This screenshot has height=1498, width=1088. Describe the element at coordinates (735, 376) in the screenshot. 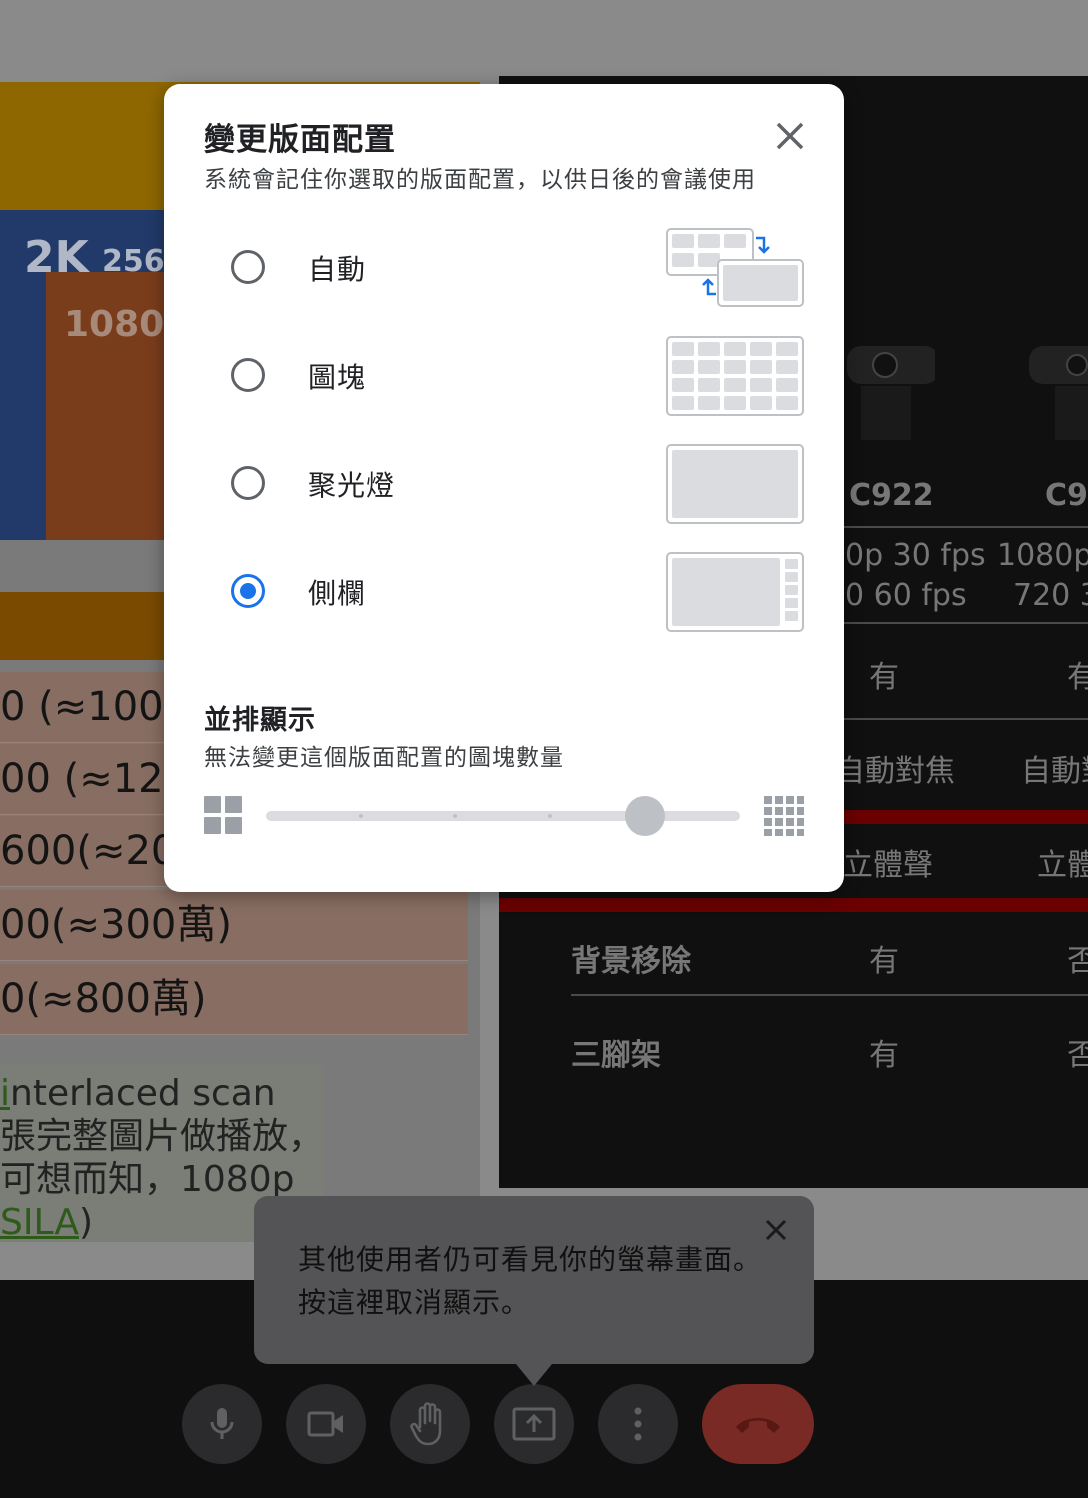

I see `tiled-layout-icon` at that location.